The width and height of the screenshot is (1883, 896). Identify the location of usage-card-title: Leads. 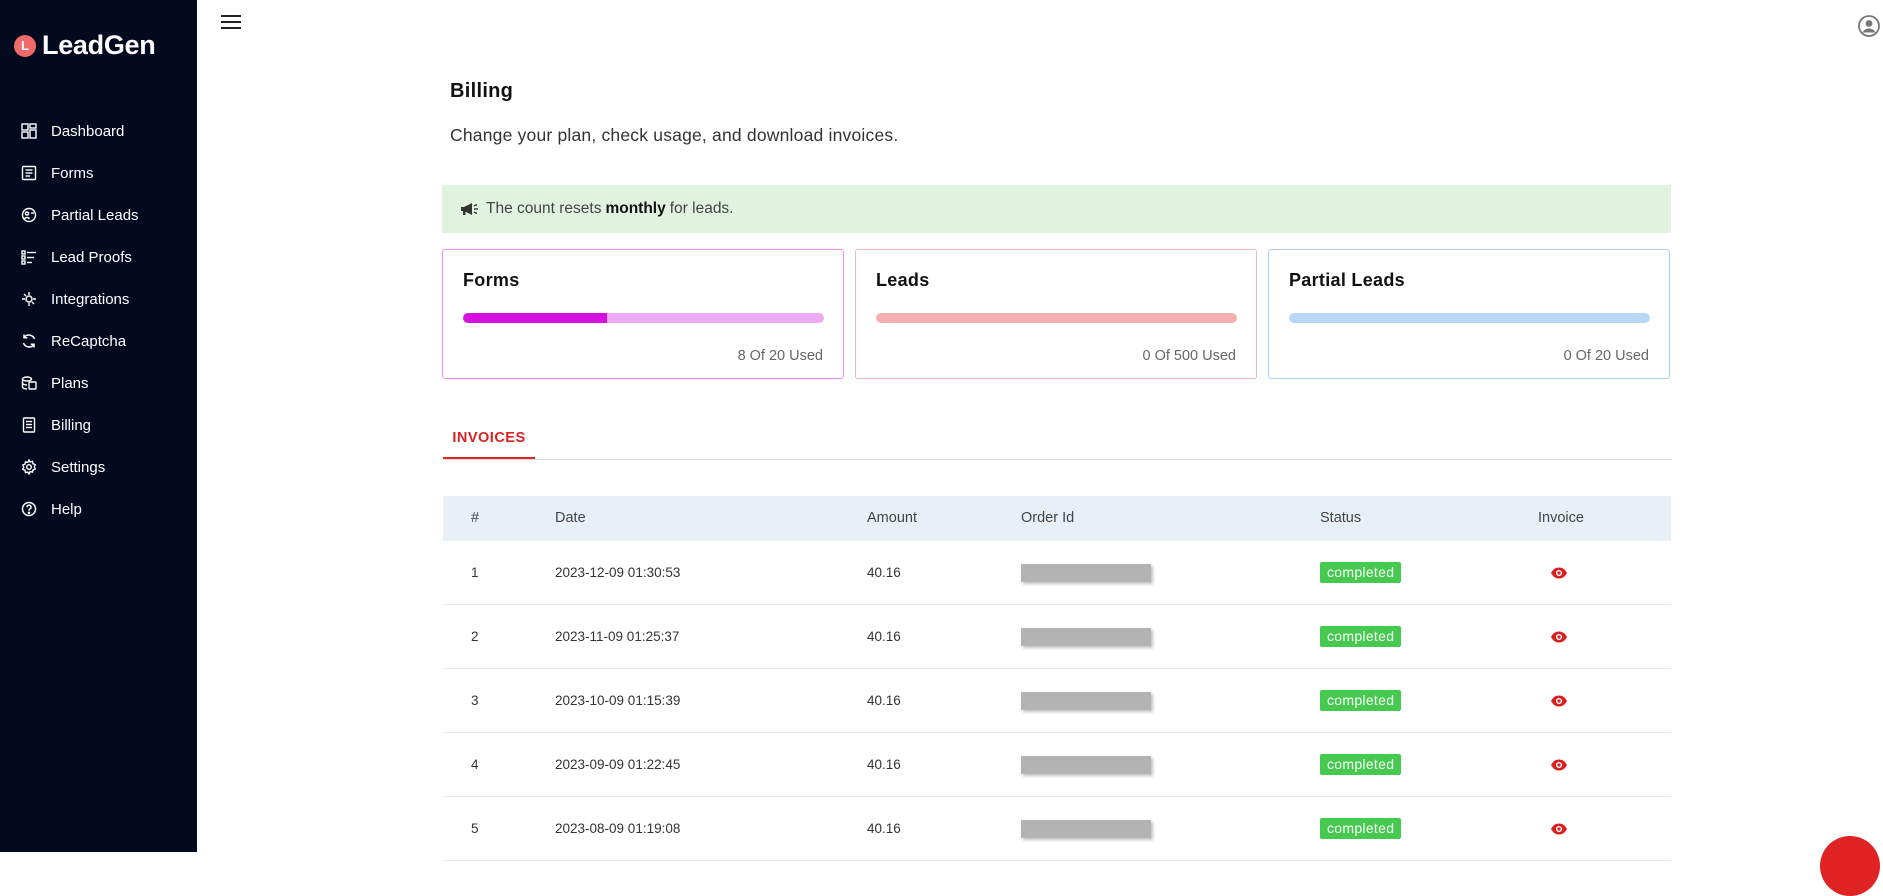
(903, 280).